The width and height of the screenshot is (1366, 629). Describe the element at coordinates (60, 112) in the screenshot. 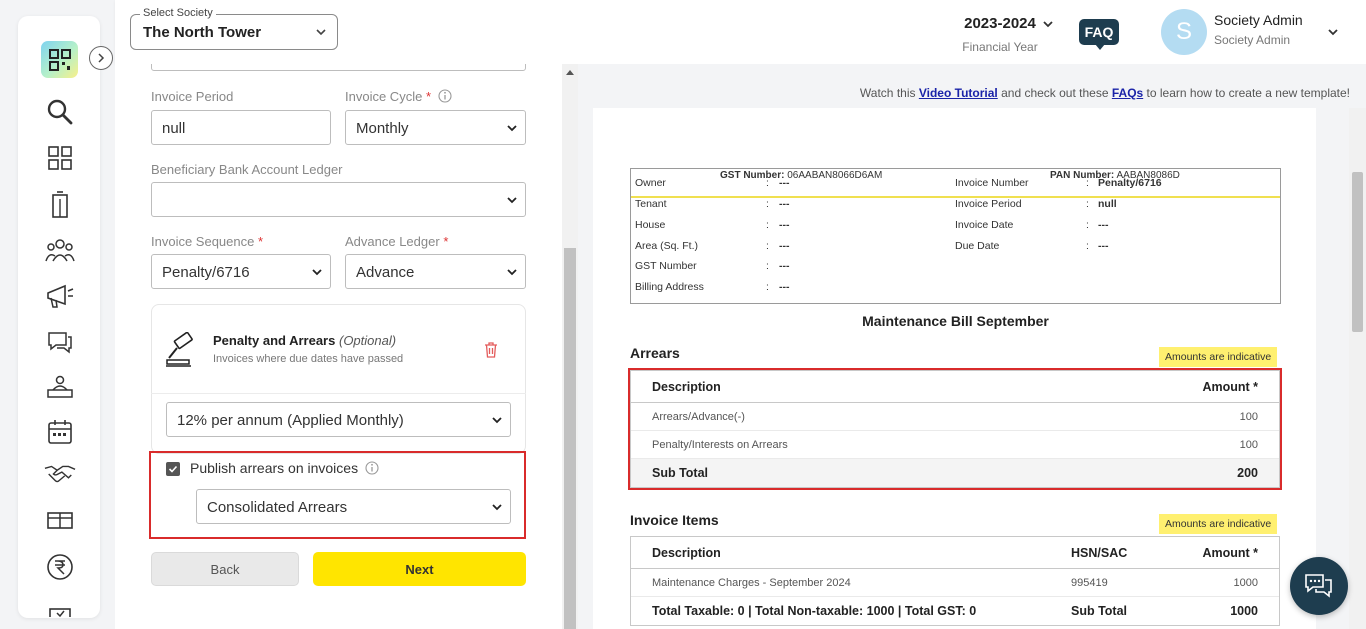

I see `search-icon` at that location.